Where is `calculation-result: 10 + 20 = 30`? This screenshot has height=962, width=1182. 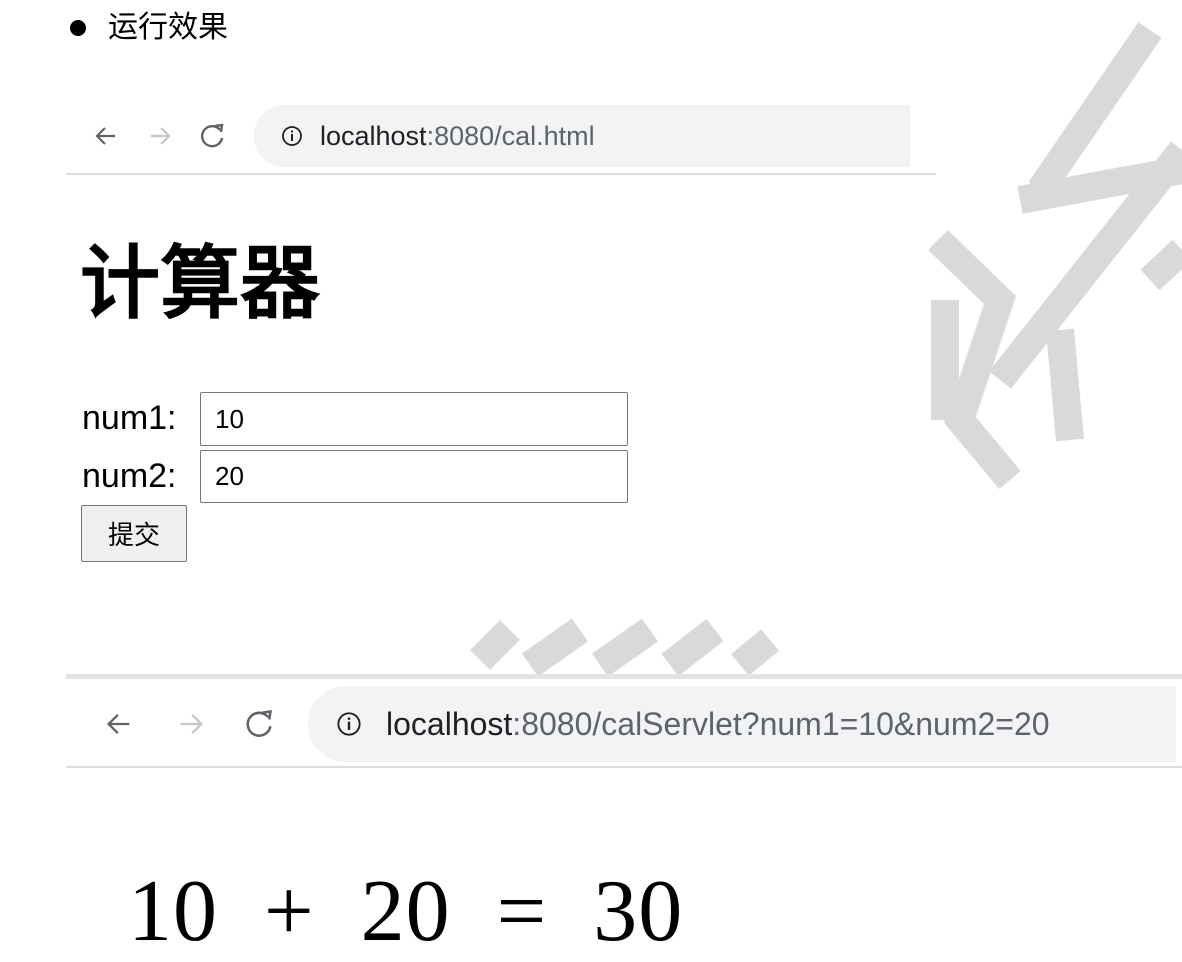 calculation-result: 10 + 20 = 30 is located at coordinates (406, 911).